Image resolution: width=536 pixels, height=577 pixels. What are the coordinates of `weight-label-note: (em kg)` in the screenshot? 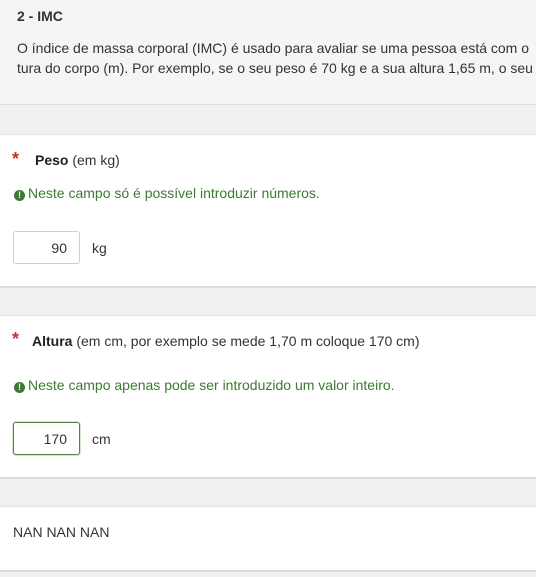 It's located at (94, 160).